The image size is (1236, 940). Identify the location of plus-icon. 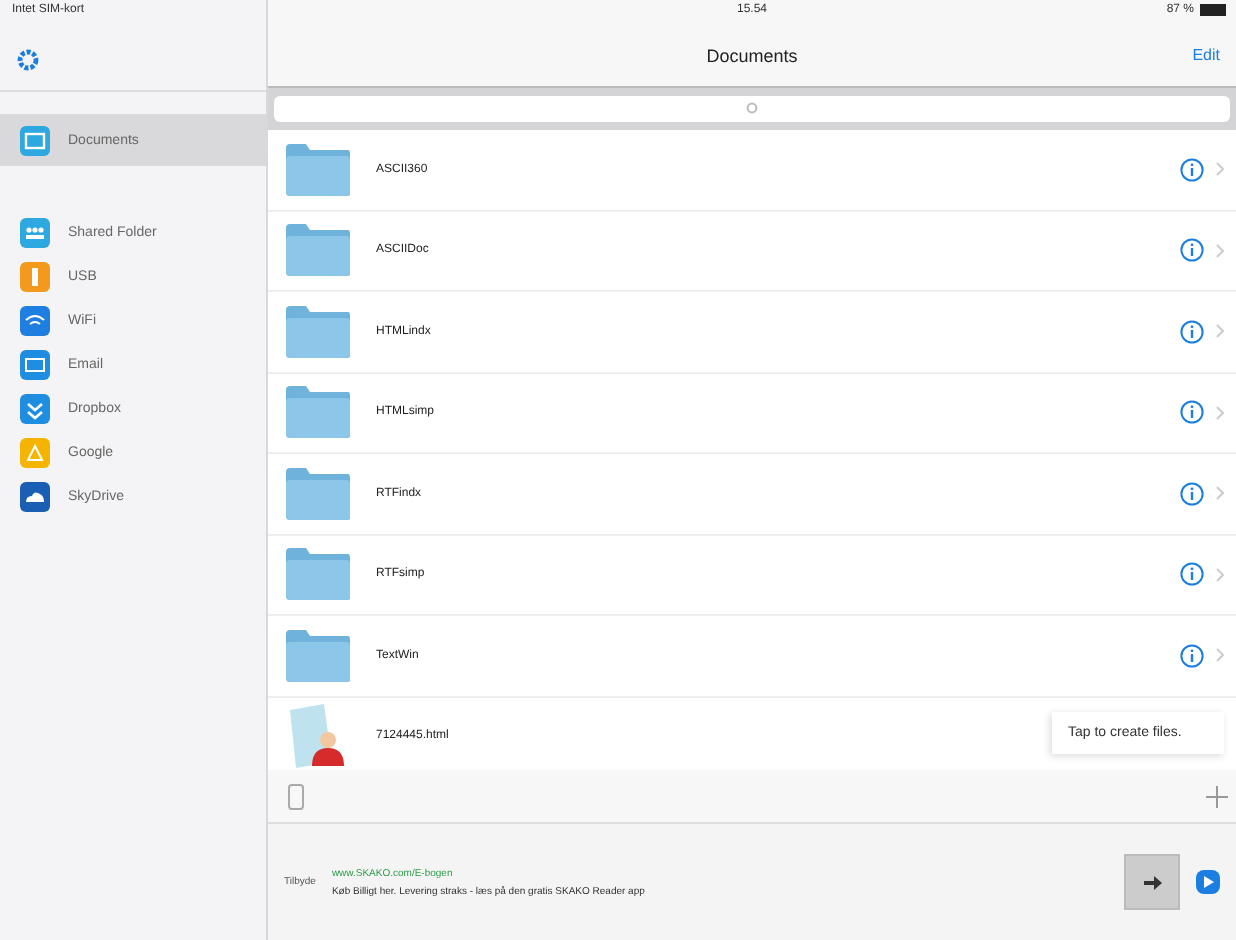
(1217, 796).